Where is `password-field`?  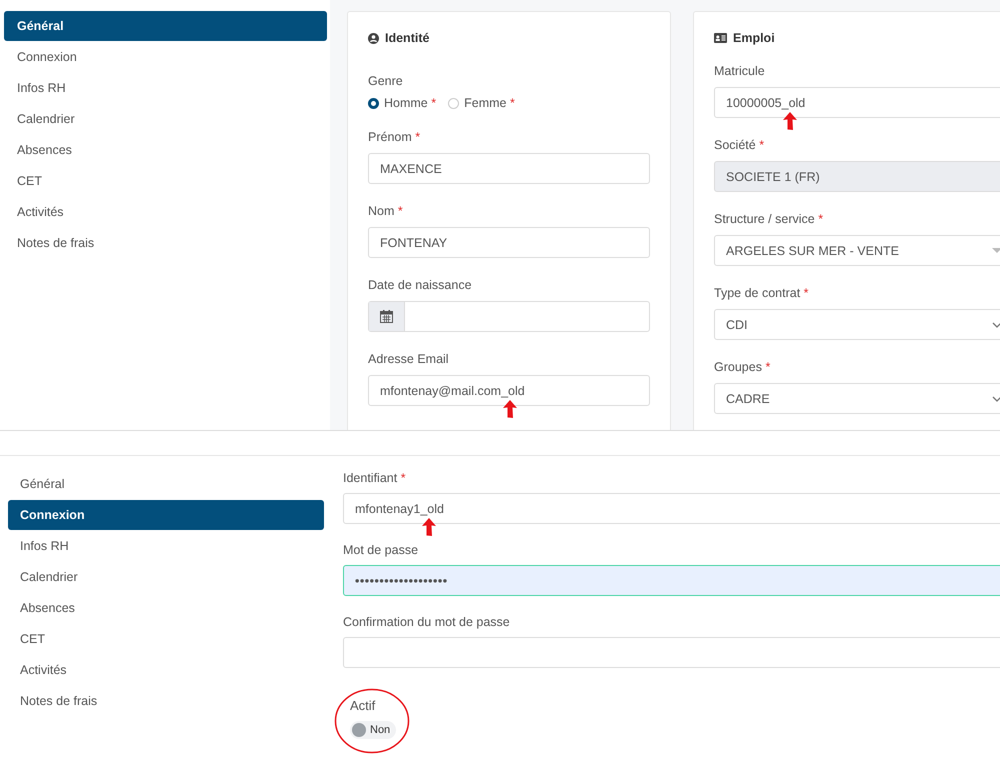
password-field is located at coordinates (671, 652).